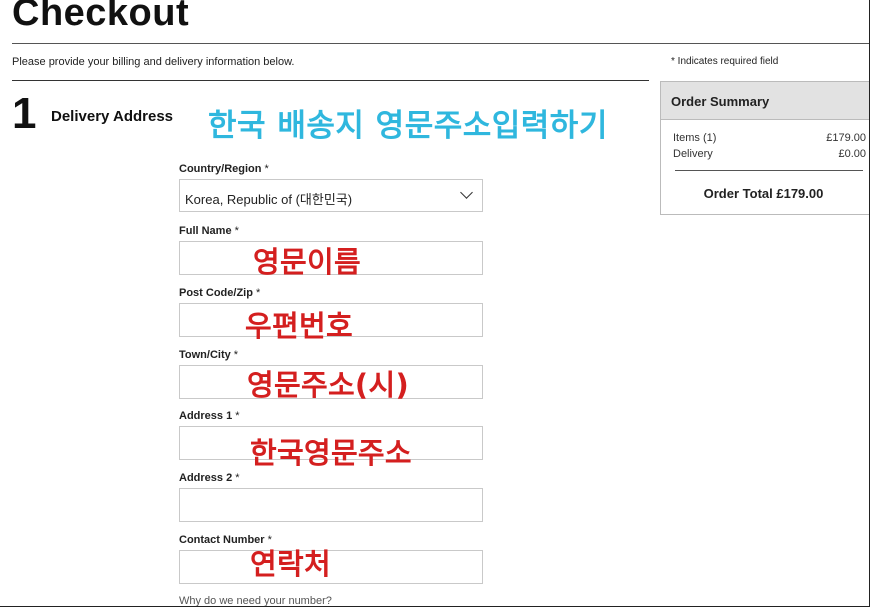 The height and width of the screenshot is (607, 870). I want to click on post-code-label-text: Post Code/Zip, so click(216, 293).